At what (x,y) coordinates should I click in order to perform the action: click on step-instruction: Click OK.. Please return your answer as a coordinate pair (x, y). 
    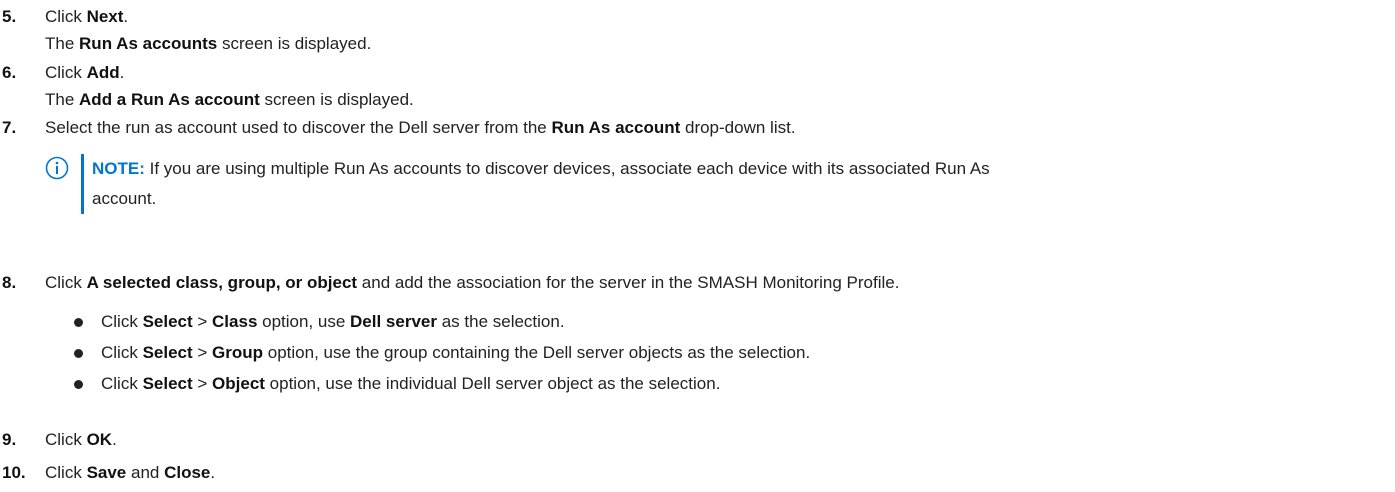
    Looking at the image, I should click on (81, 439).